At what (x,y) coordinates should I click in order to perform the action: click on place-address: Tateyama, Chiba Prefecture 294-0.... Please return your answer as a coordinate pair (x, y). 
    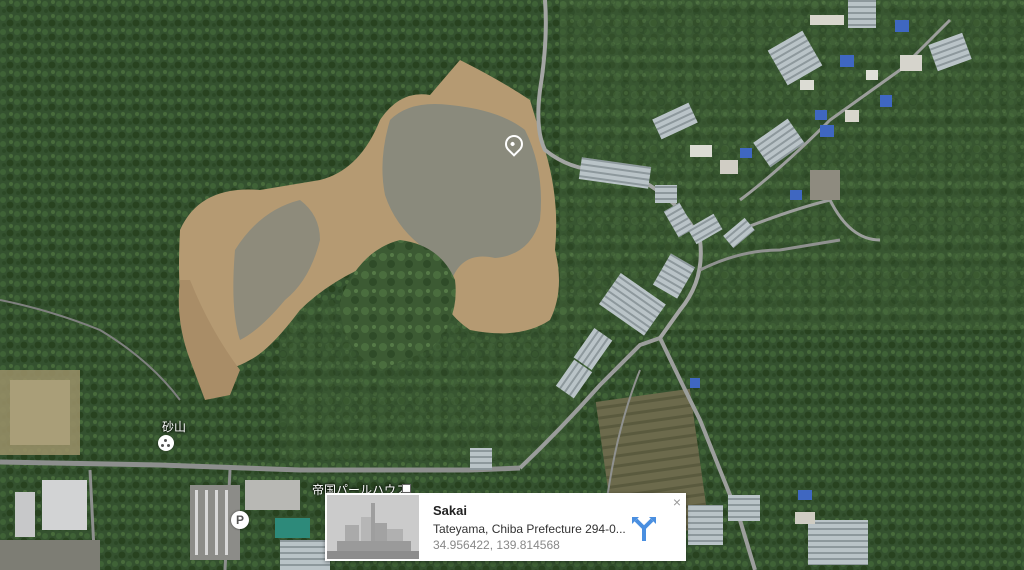
    Looking at the image, I should click on (529, 529).